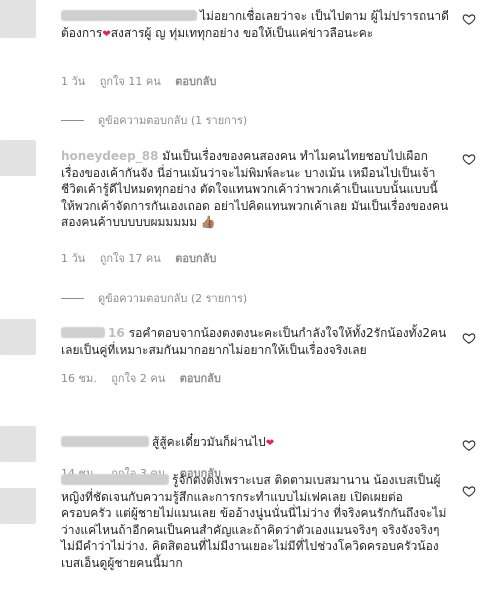 This screenshot has width=487, height=595. Describe the element at coordinates (154, 120) in the screenshot. I see `view-replies-button: ดูข้อความตอบกลับ (1 รายการ)` at that location.